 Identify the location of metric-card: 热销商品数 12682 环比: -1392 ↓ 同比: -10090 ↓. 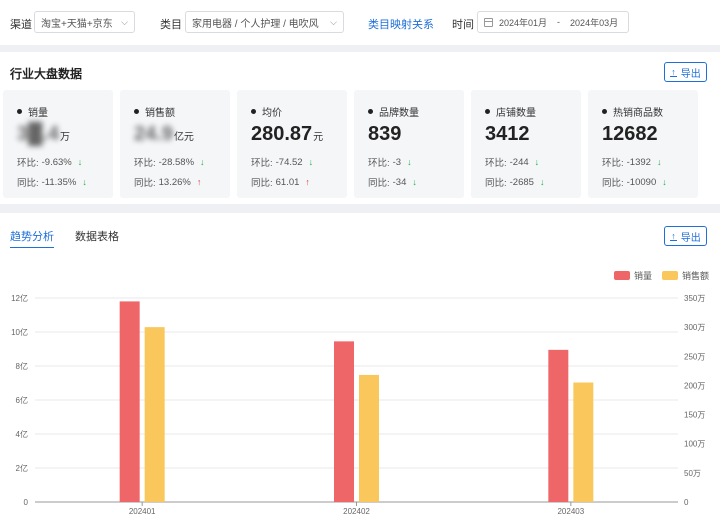
(643, 144).